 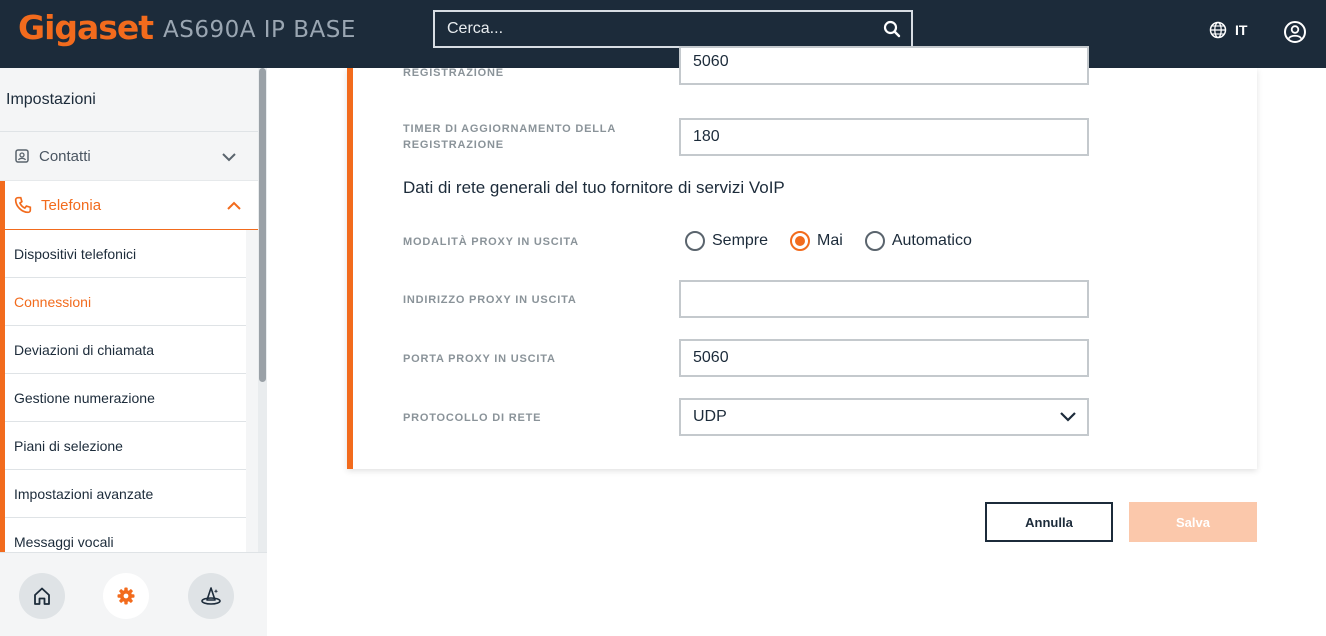 What do you see at coordinates (453, 73) in the screenshot?
I see `registration-label-partial: REGISTRAZIONE` at bounding box center [453, 73].